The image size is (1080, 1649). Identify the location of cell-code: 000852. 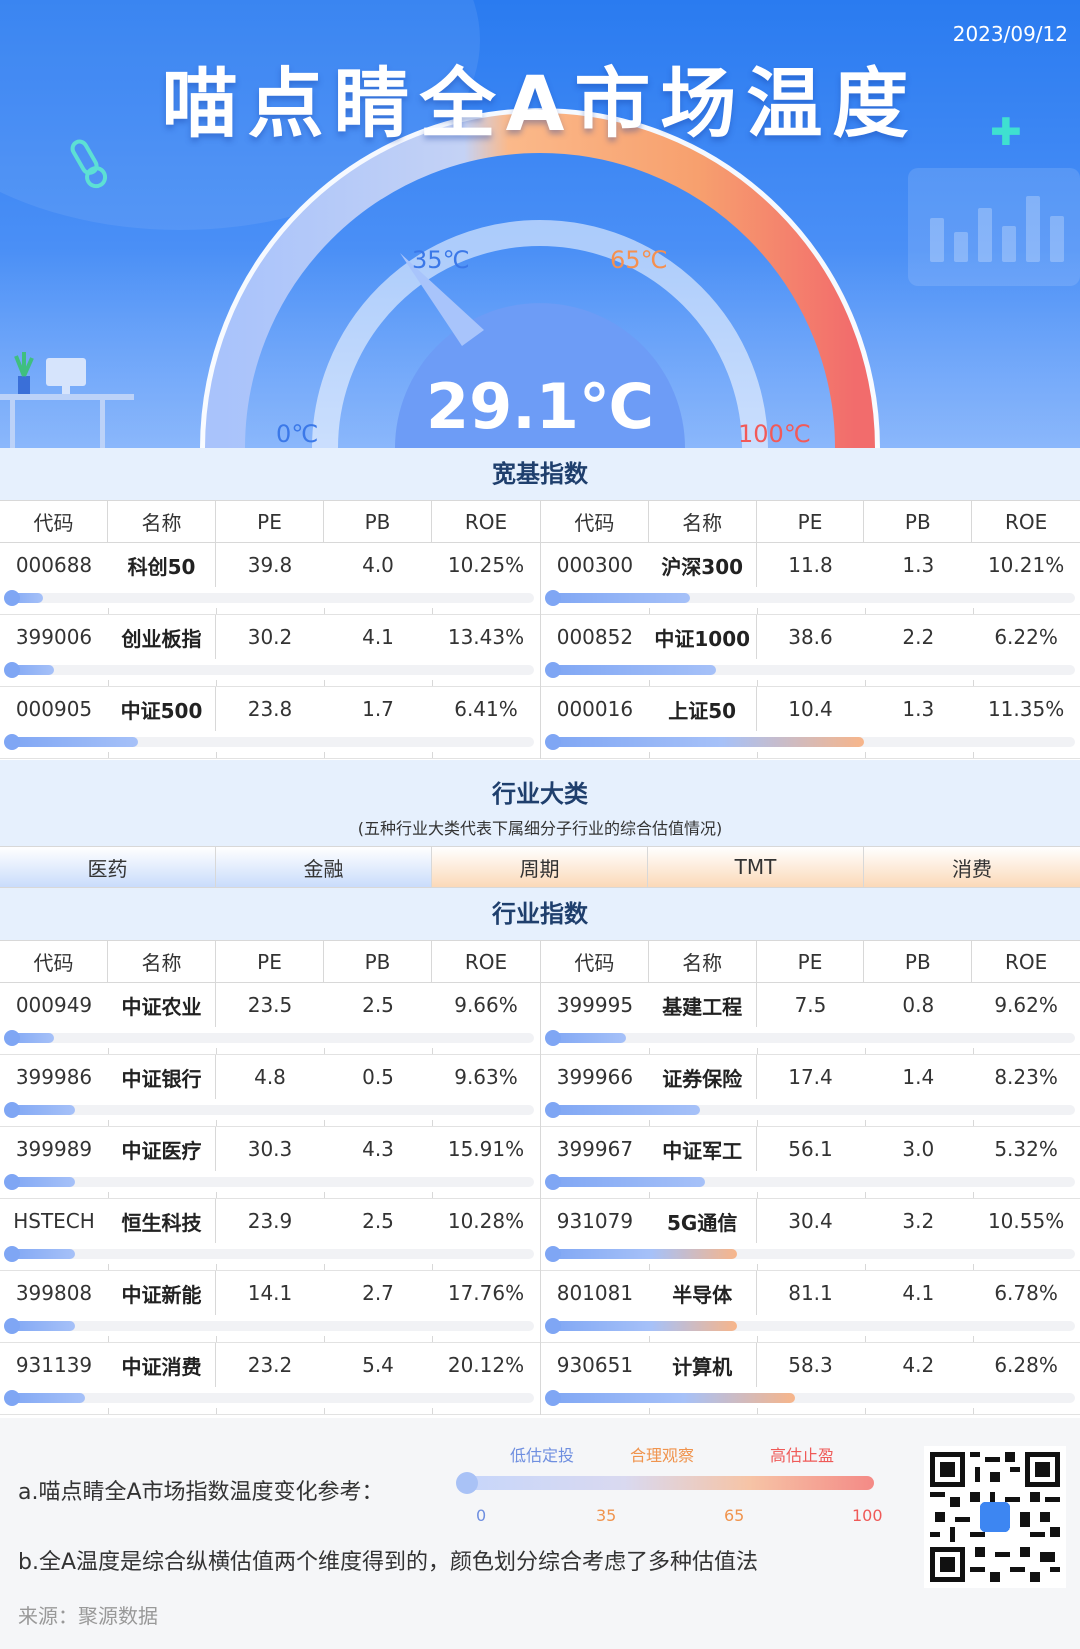
(595, 637).